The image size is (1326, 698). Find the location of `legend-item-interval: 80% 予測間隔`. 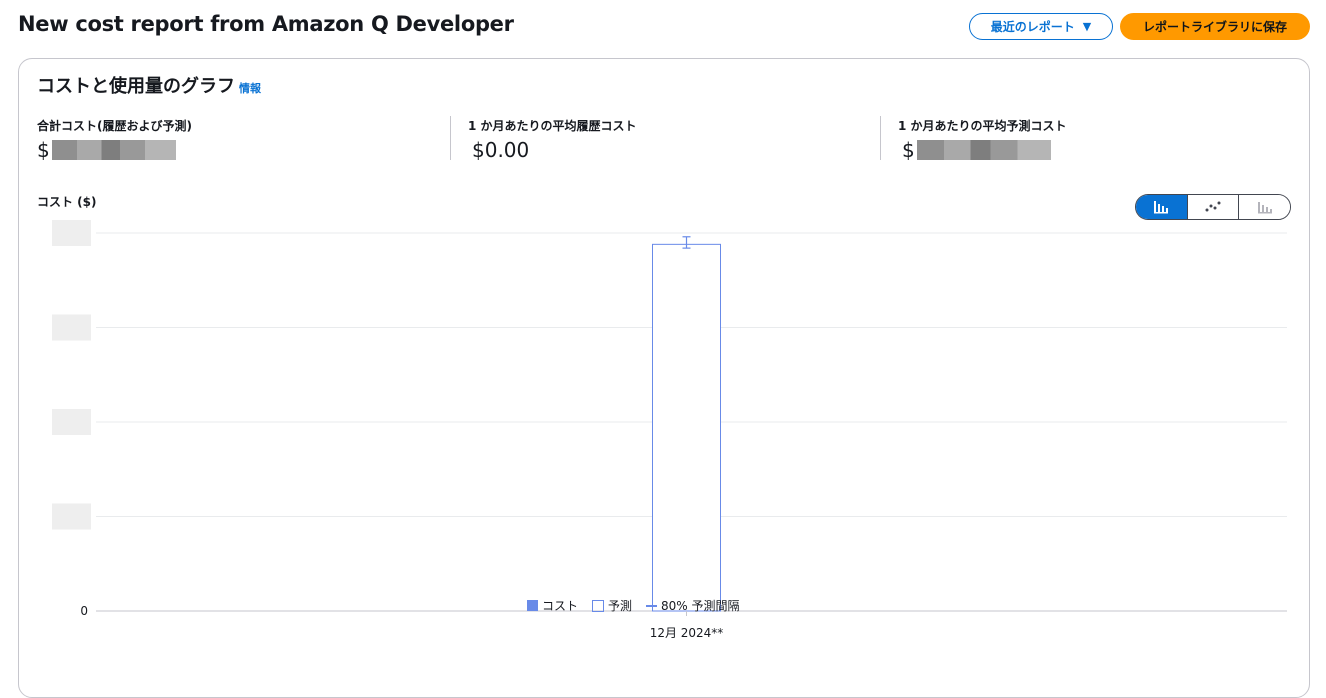

legend-item-interval: 80% 予測間隔 is located at coordinates (693, 605).